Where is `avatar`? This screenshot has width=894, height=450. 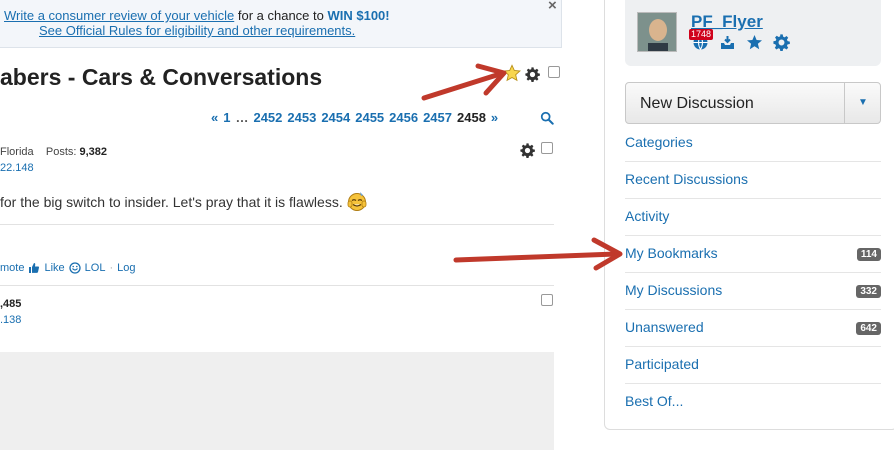
avatar is located at coordinates (657, 32).